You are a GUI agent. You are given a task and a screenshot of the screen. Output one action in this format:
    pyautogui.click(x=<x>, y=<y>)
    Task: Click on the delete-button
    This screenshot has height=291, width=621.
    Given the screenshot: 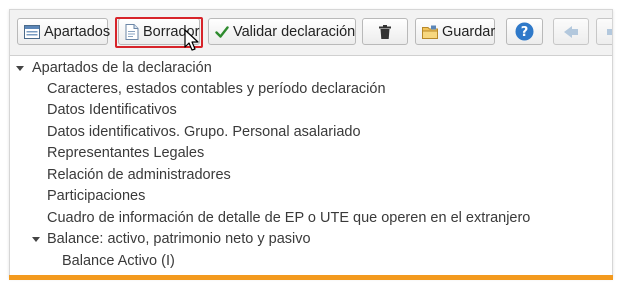 What is the action you would take?
    pyautogui.click(x=385, y=31)
    